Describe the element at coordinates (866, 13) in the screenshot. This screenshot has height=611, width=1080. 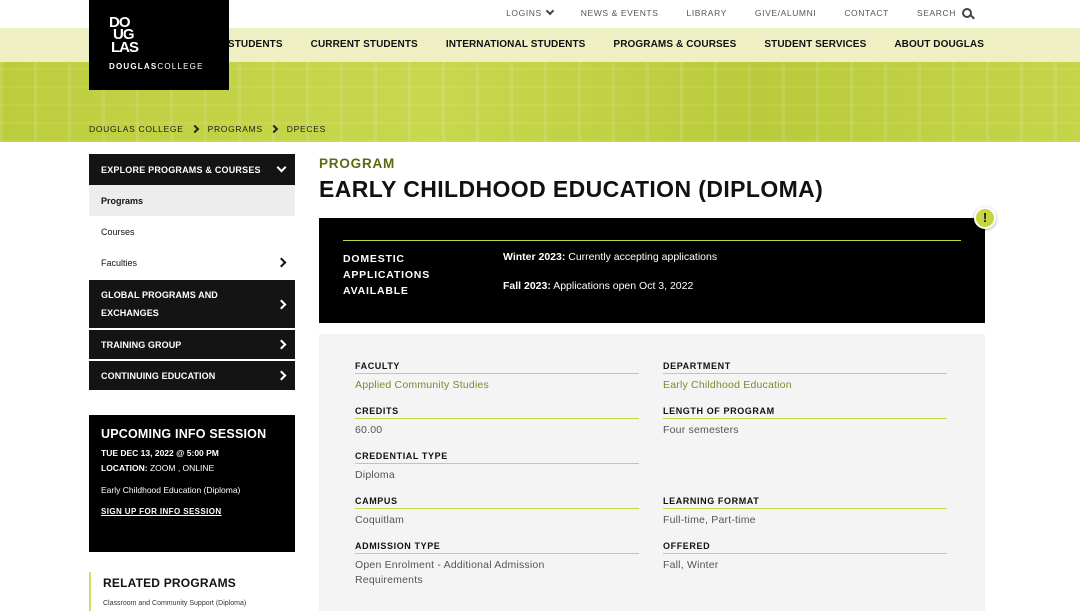
I see `contact-link: CONTACT` at that location.